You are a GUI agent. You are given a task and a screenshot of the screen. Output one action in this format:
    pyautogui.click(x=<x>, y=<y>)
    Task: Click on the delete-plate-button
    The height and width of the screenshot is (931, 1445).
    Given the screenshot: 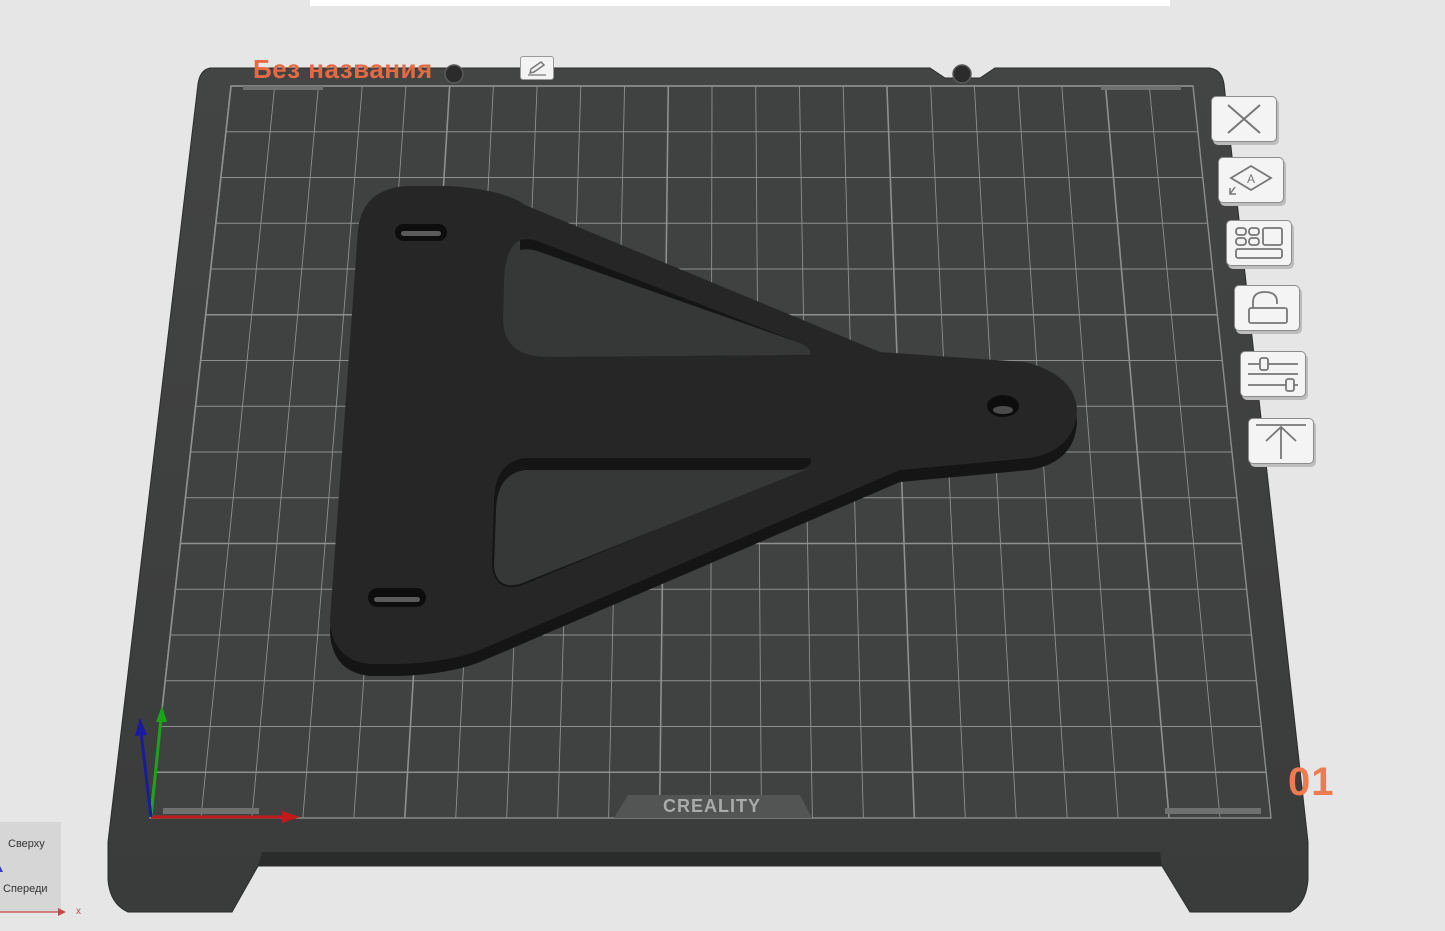 What is the action you would take?
    pyautogui.click(x=1244, y=119)
    